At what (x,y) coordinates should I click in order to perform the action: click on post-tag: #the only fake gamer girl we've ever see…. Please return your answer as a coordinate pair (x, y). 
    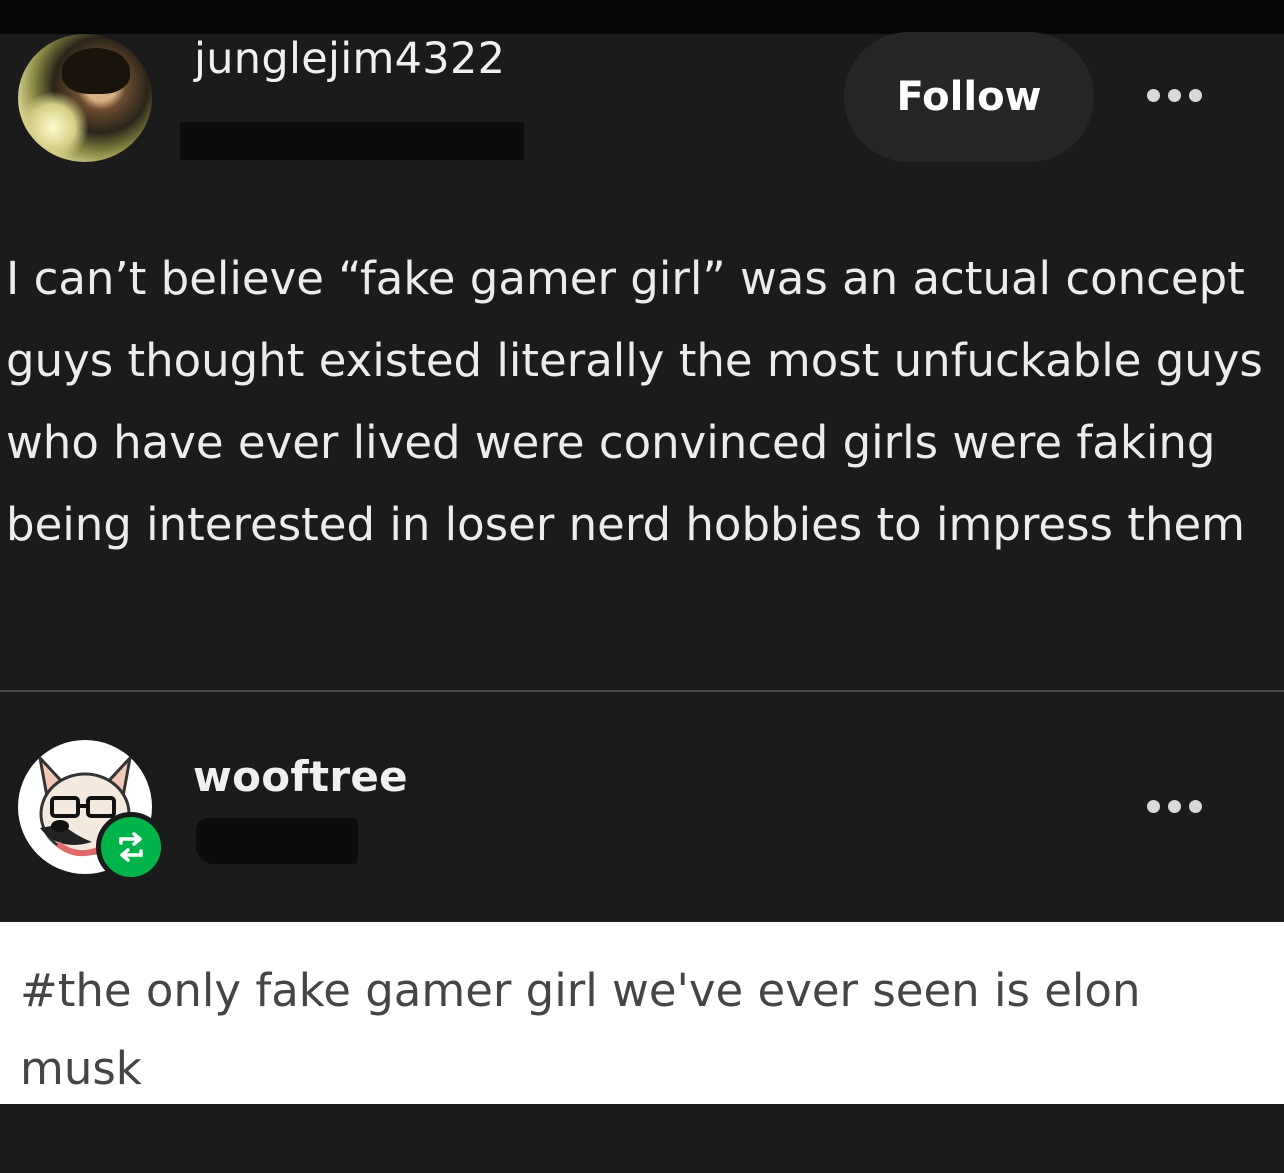
    Looking at the image, I should click on (620, 1030).